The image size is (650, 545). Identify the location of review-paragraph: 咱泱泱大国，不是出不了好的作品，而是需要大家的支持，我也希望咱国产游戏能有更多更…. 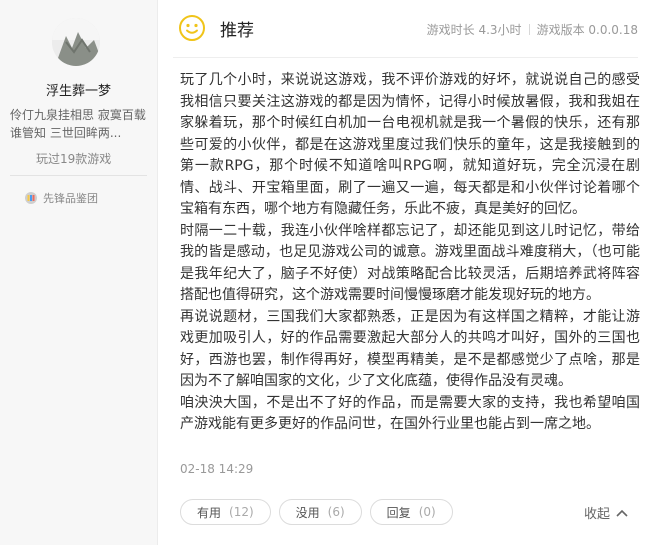
(410, 413).